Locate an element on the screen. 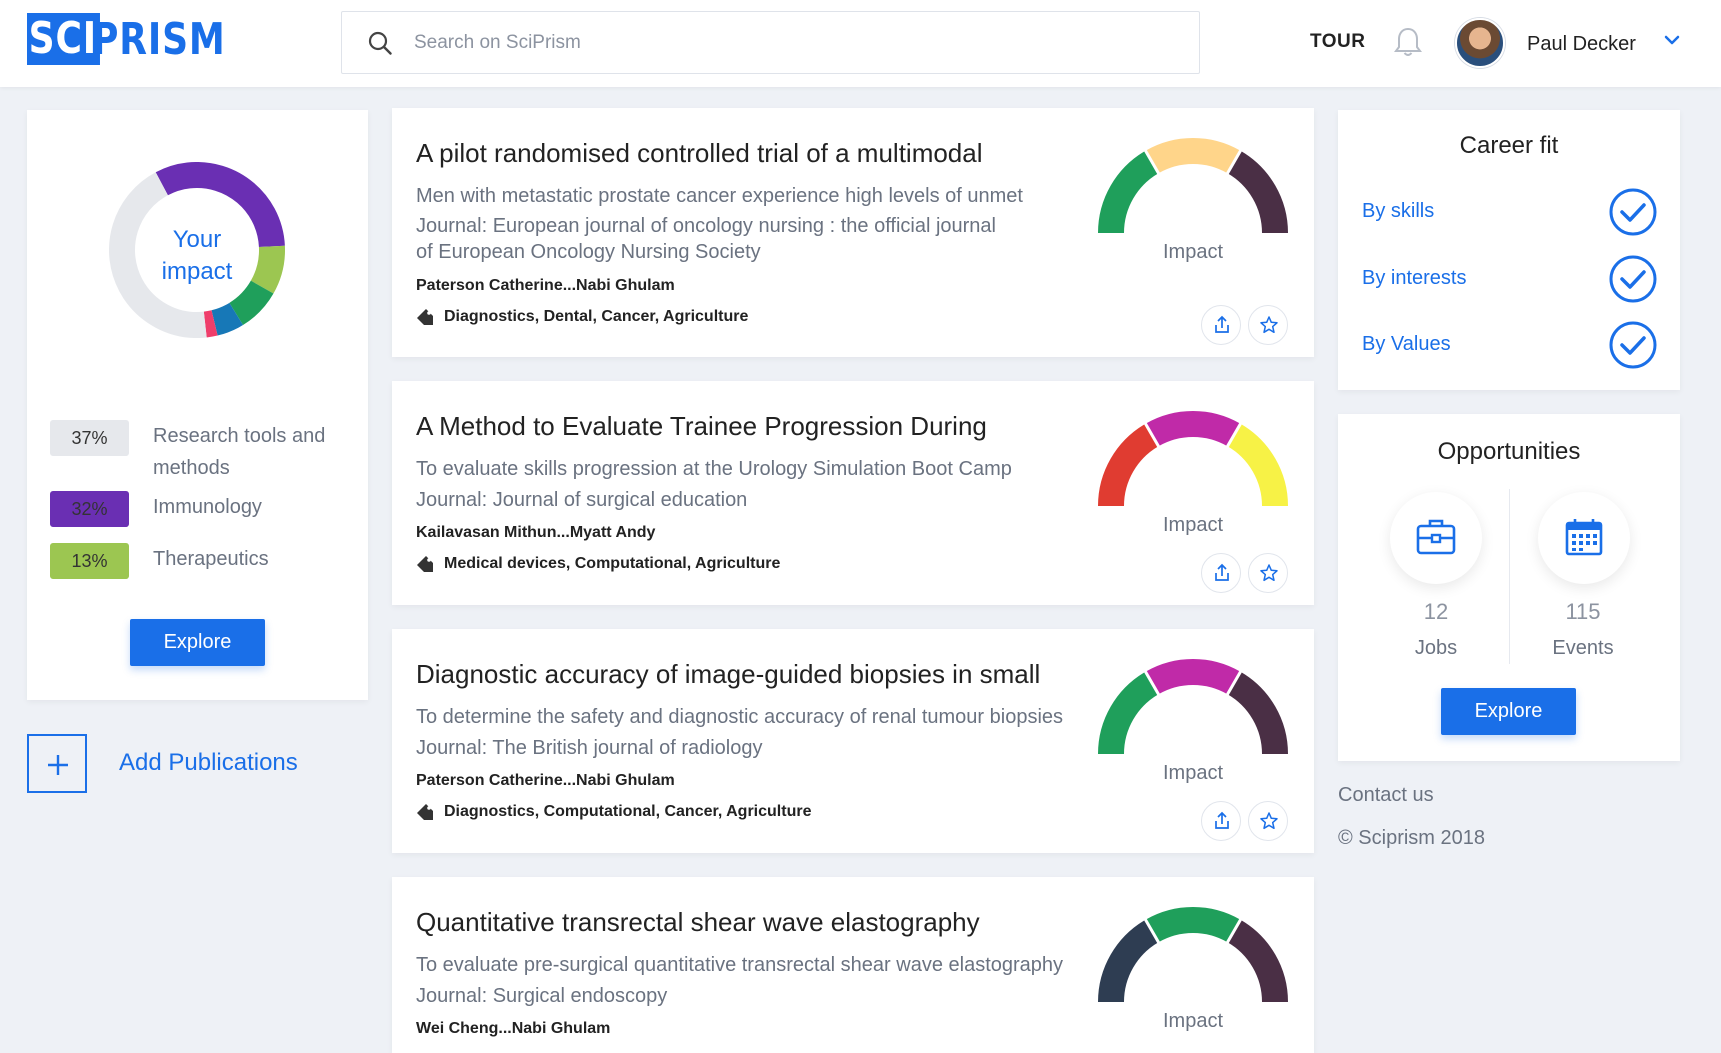 The width and height of the screenshot is (1721, 1053). events-label: Events is located at coordinates (1583, 648).